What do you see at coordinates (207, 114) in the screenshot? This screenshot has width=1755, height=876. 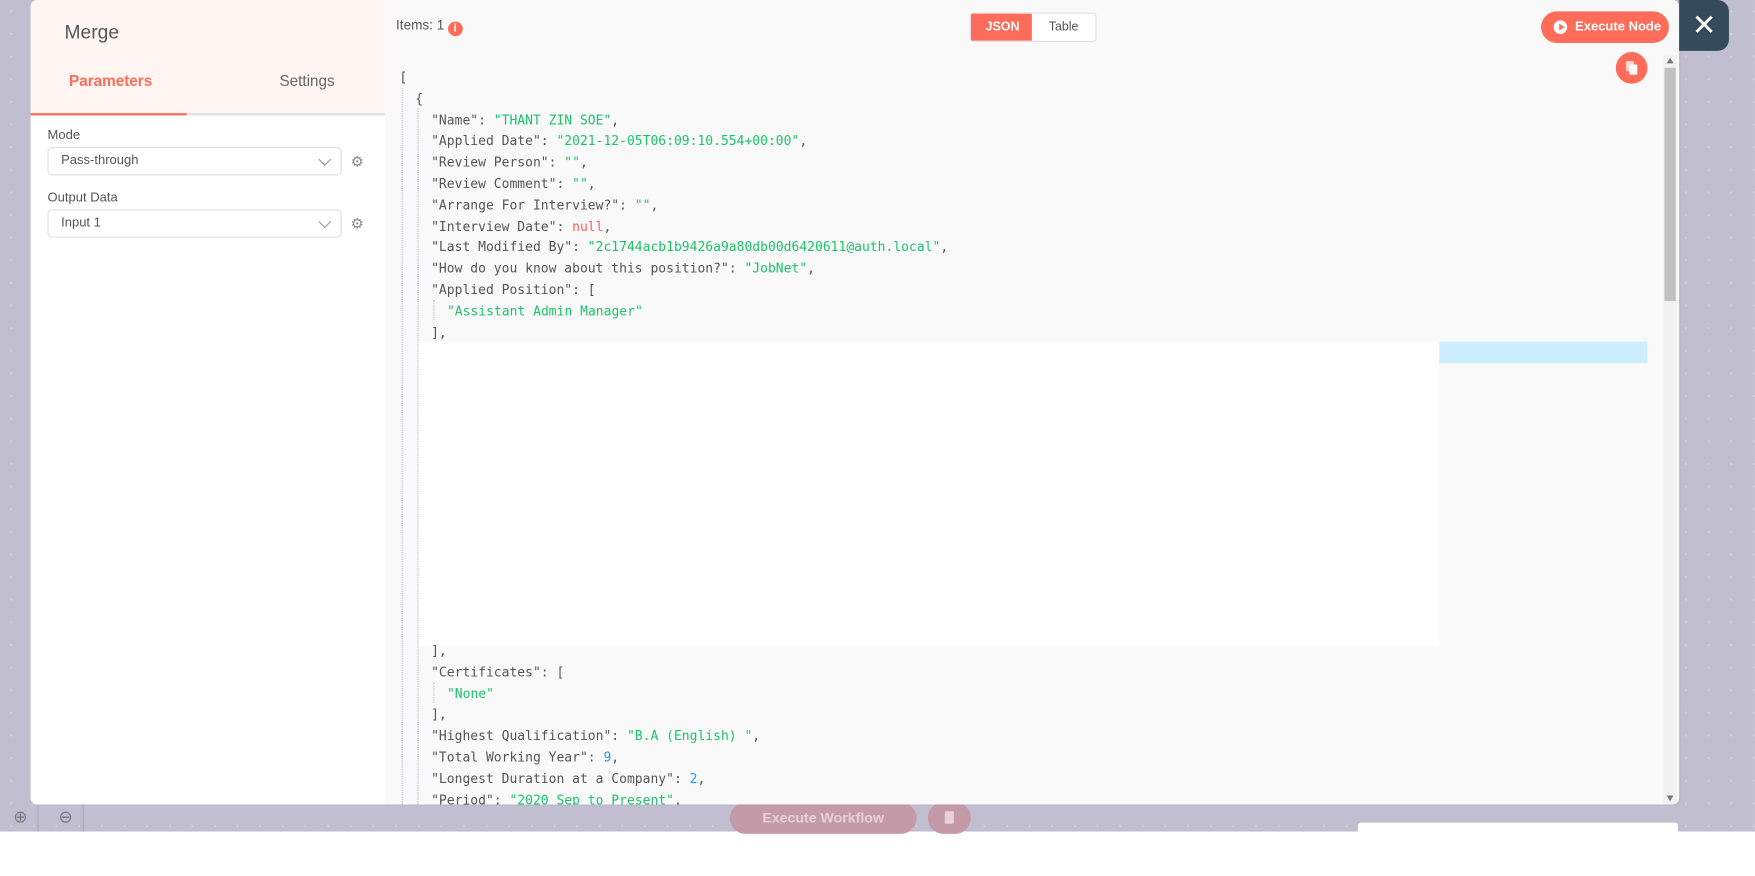 I see `tab-underline` at bounding box center [207, 114].